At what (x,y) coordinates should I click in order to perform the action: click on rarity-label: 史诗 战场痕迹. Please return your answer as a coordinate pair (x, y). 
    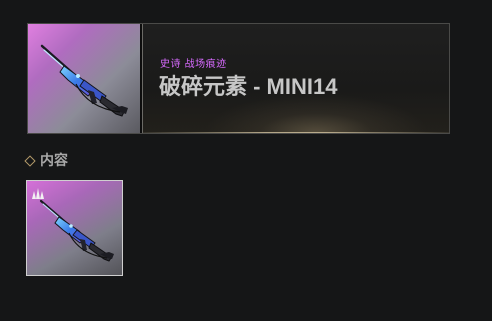
    Looking at the image, I should click on (193, 64).